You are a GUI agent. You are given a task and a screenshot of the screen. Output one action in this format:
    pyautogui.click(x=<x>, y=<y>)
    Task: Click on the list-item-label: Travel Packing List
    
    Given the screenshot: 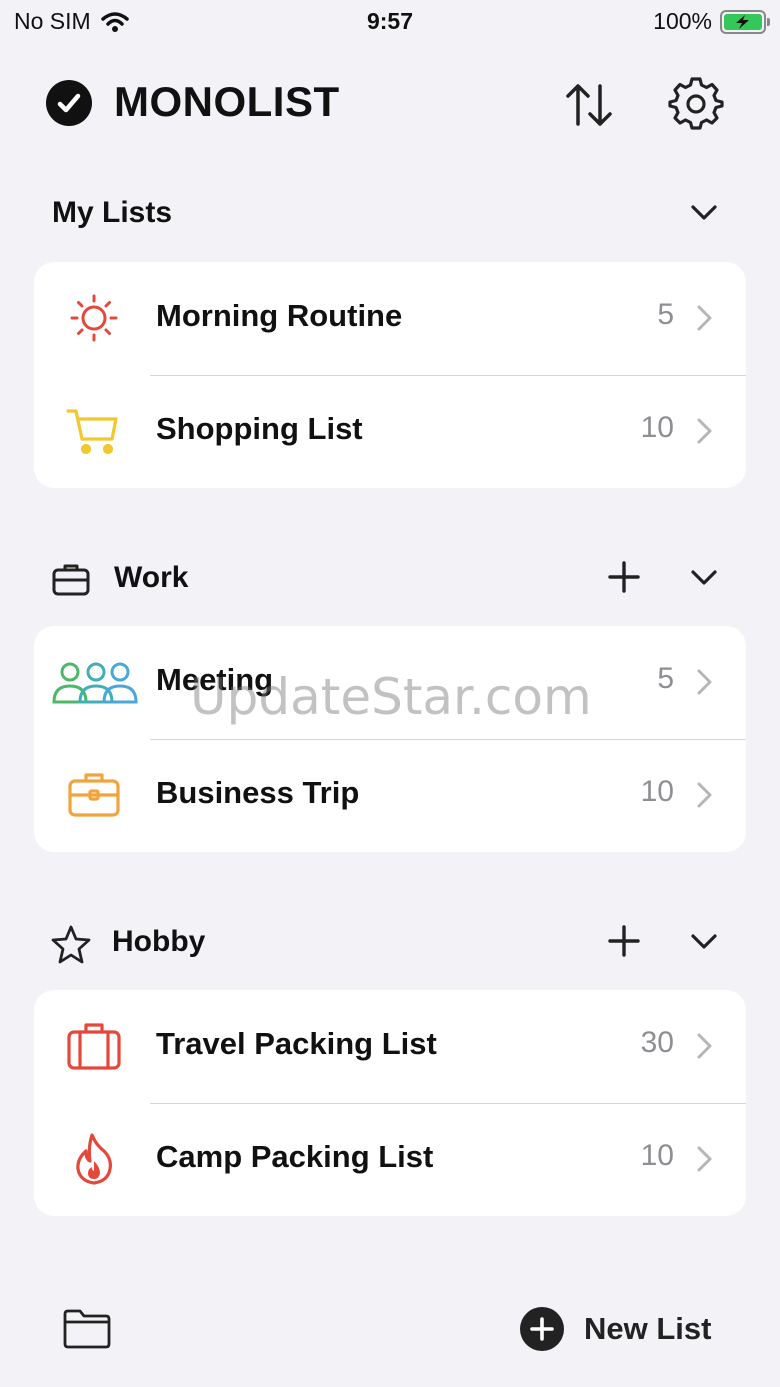 What is the action you would take?
    pyautogui.click(x=296, y=1043)
    